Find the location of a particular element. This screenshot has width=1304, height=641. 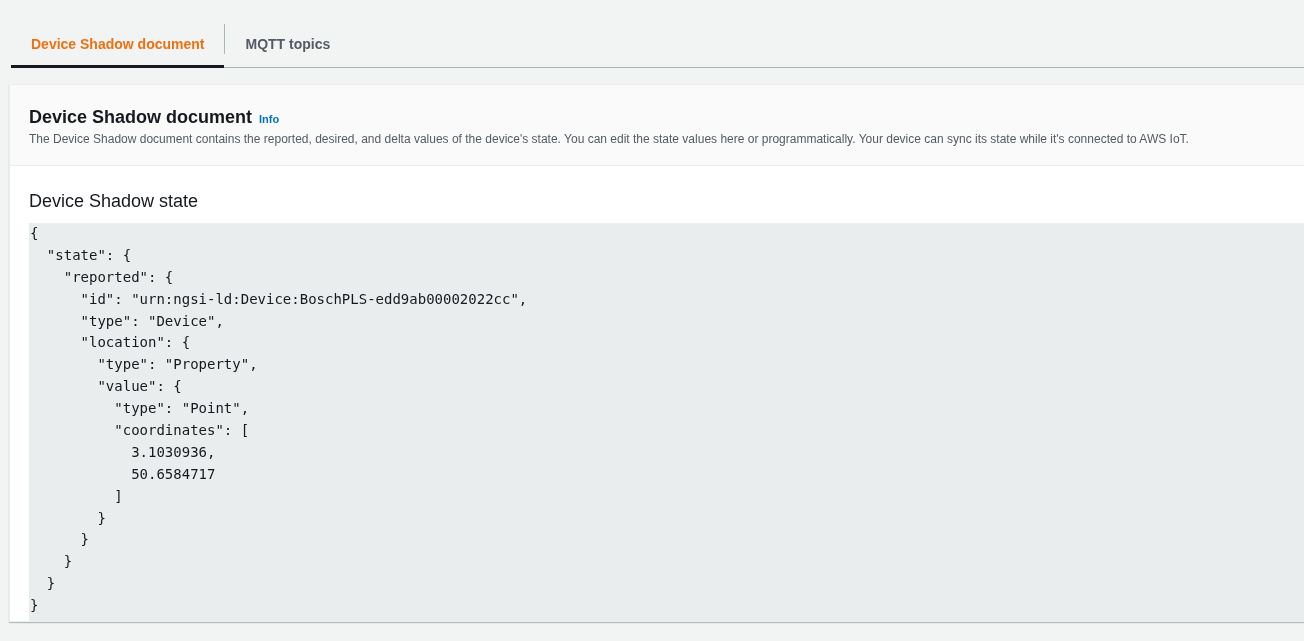

tab: MQTT topics is located at coordinates (288, 45).